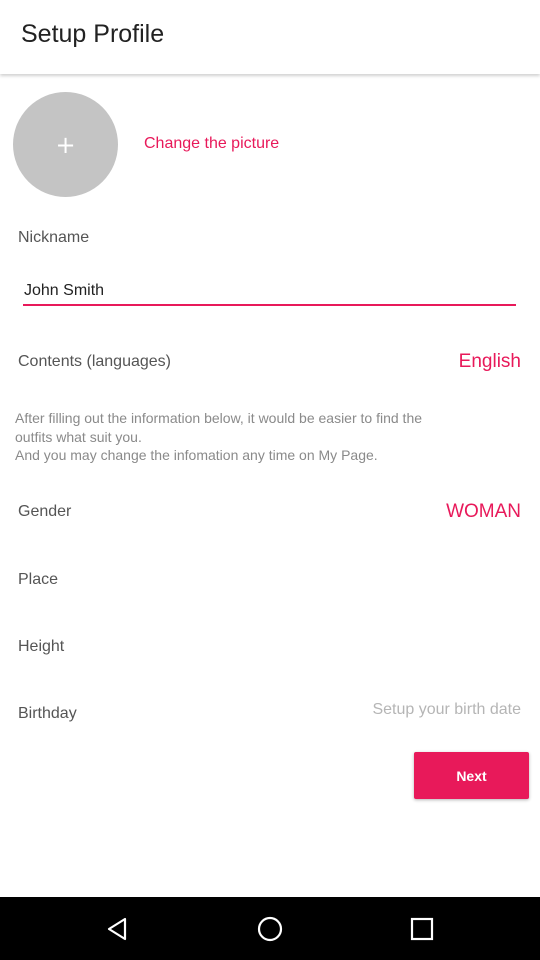  What do you see at coordinates (38, 579) in the screenshot?
I see `place-label: Place` at bounding box center [38, 579].